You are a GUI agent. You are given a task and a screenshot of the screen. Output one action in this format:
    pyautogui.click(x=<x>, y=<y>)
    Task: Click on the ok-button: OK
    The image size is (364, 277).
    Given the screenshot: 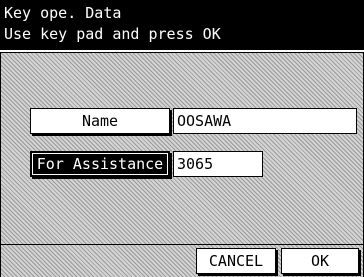 What is the action you would take?
    pyautogui.click(x=320, y=261)
    